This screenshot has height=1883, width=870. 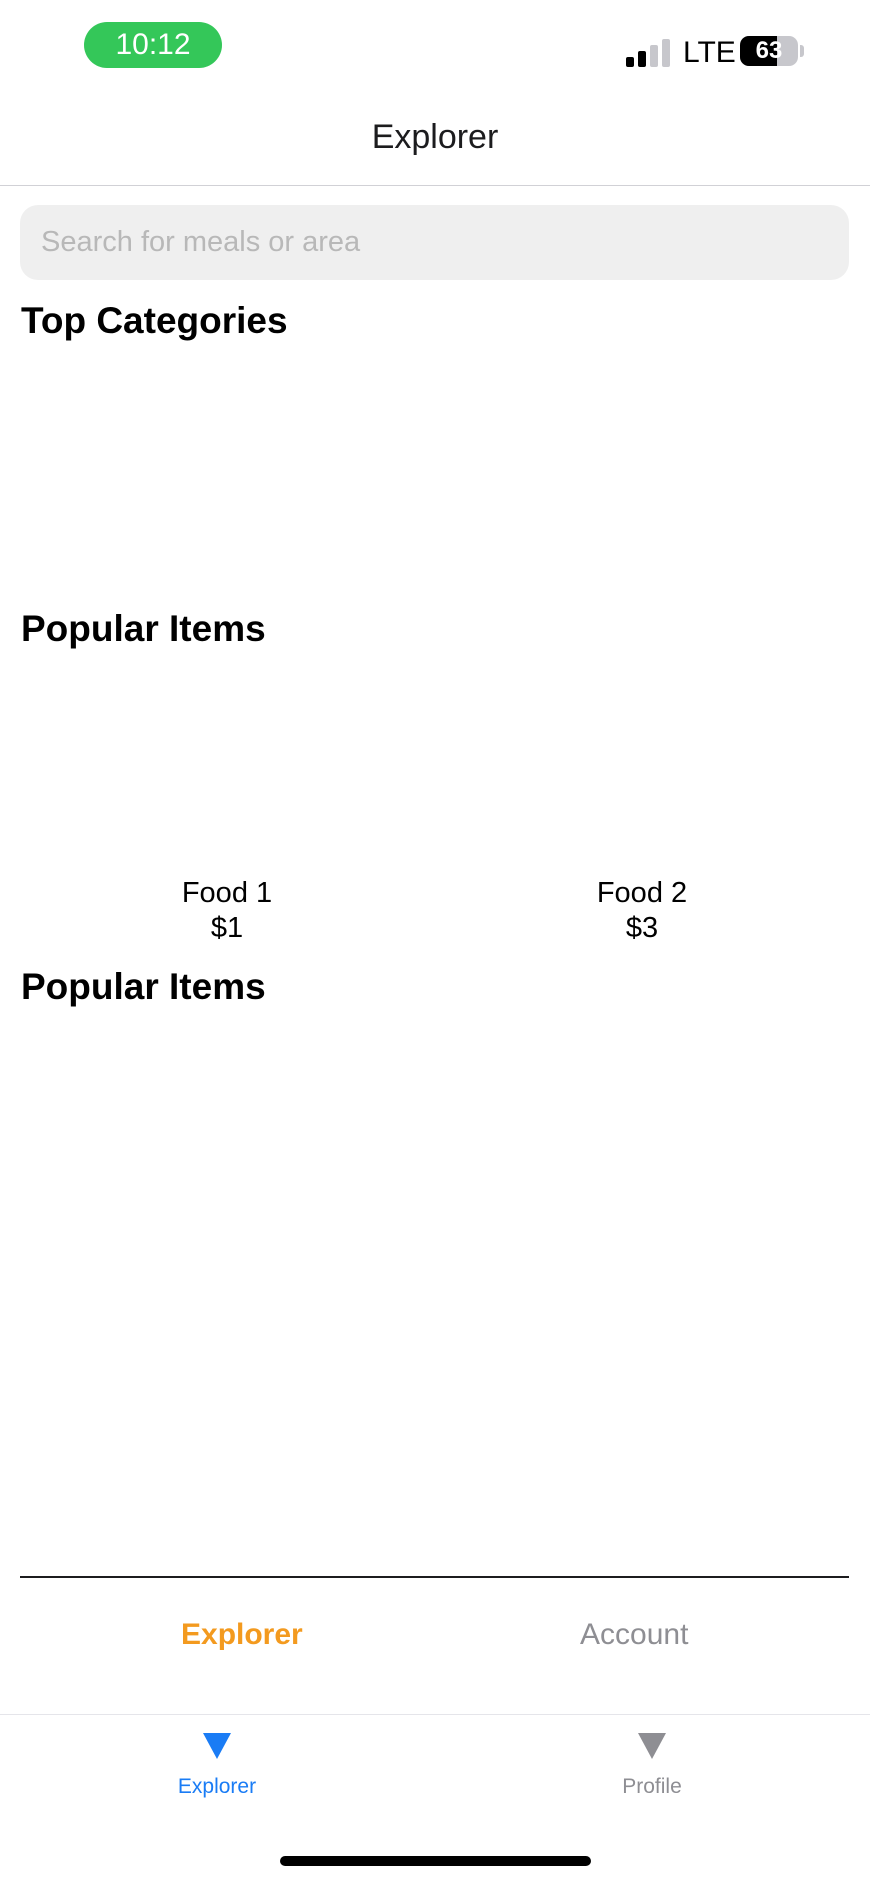 I want to click on popular-items-title-2: Popular Items, so click(x=143, y=986).